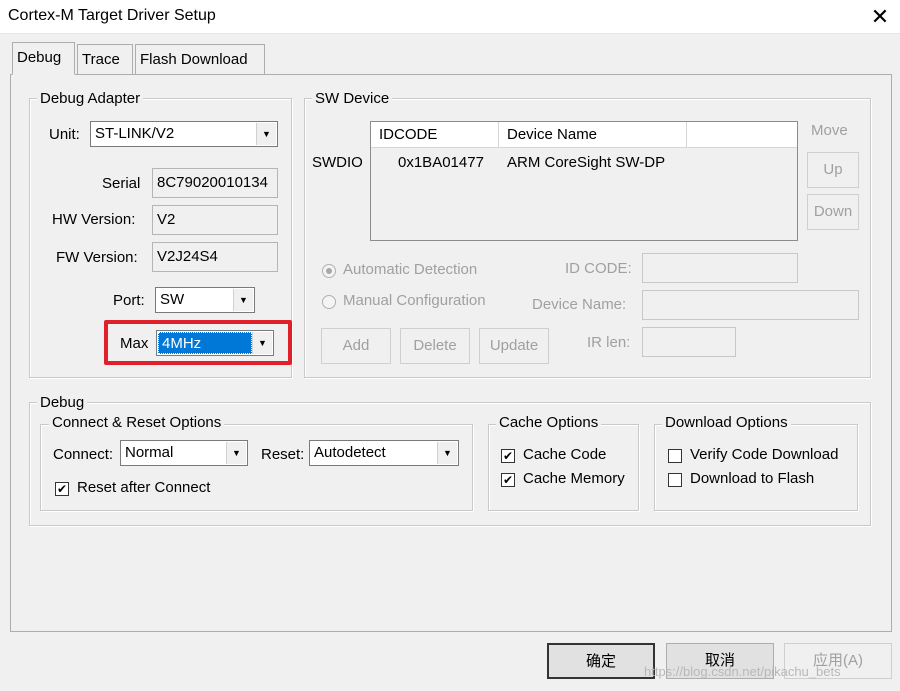  What do you see at coordinates (833, 212) in the screenshot?
I see `move-down-button: Down` at bounding box center [833, 212].